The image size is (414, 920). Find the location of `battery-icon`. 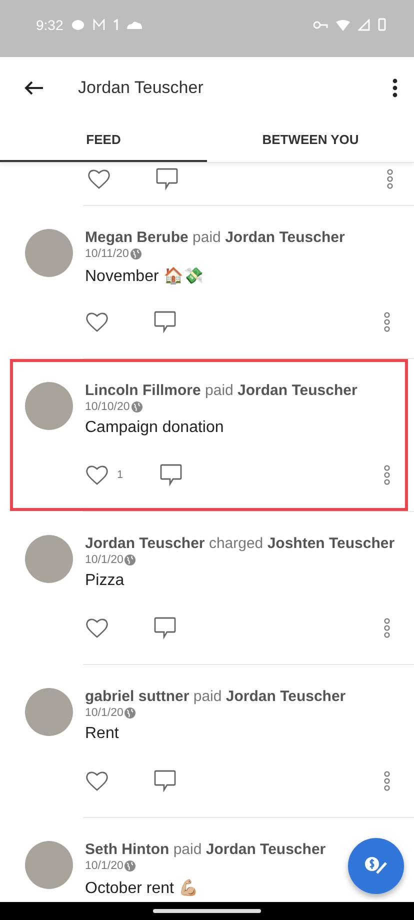

battery-icon is located at coordinates (382, 24).